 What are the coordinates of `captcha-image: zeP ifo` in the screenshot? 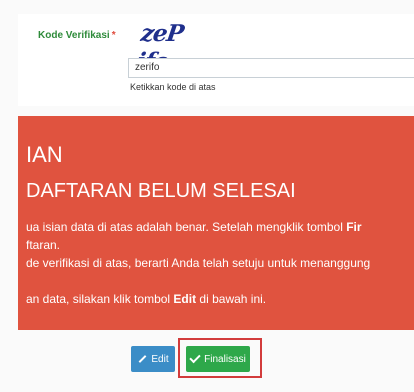 It's located at (169, 47).